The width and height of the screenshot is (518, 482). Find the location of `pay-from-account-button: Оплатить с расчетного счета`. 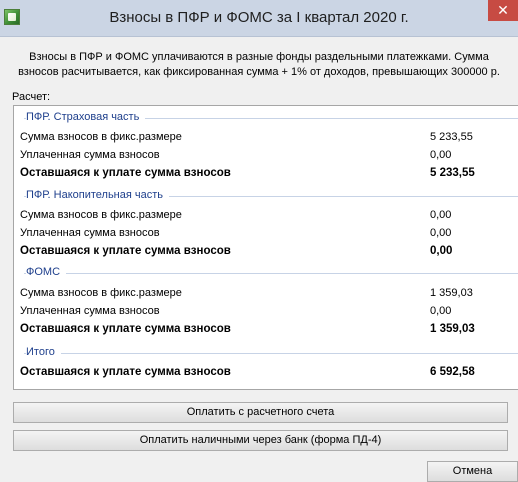

pay-from-account-button: Оплатить с расчетного счета is located at coordinates (260, 412).